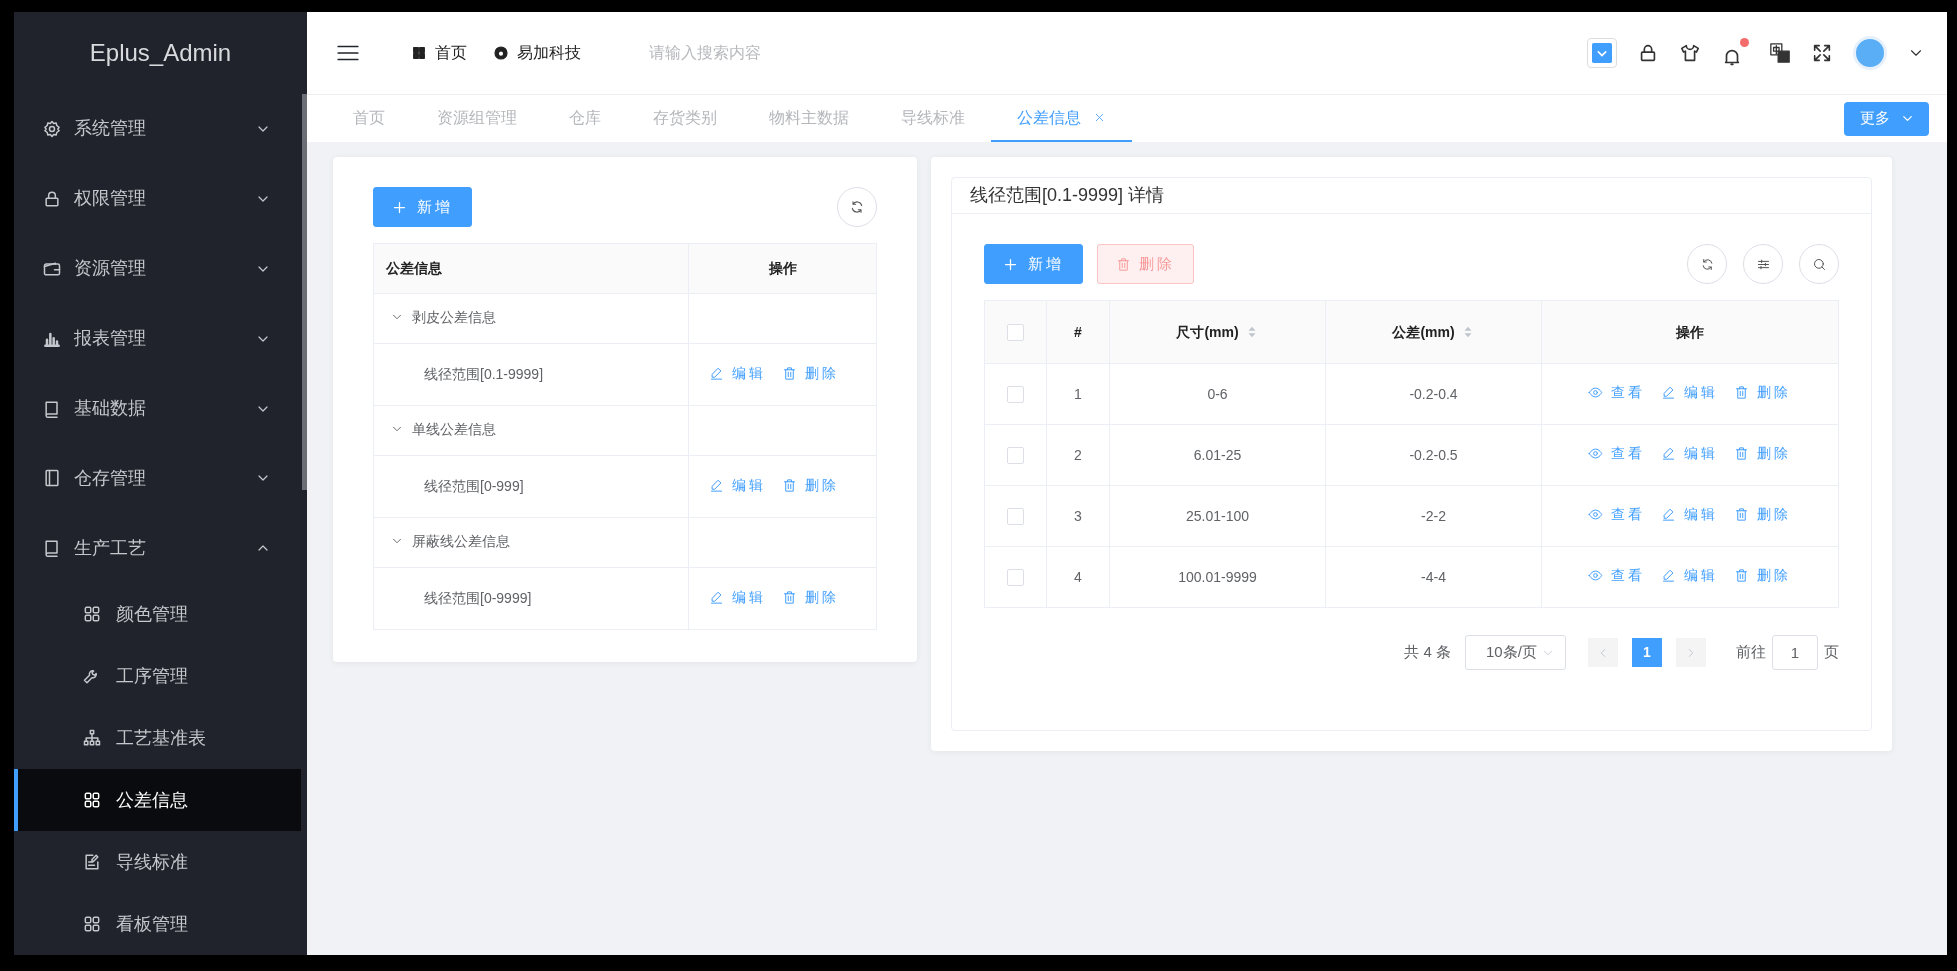 This screenshot has height=971, width=1957. I want to click on detail-title: 线径范围[0.1-9999] 详情, so click(1067, 195).